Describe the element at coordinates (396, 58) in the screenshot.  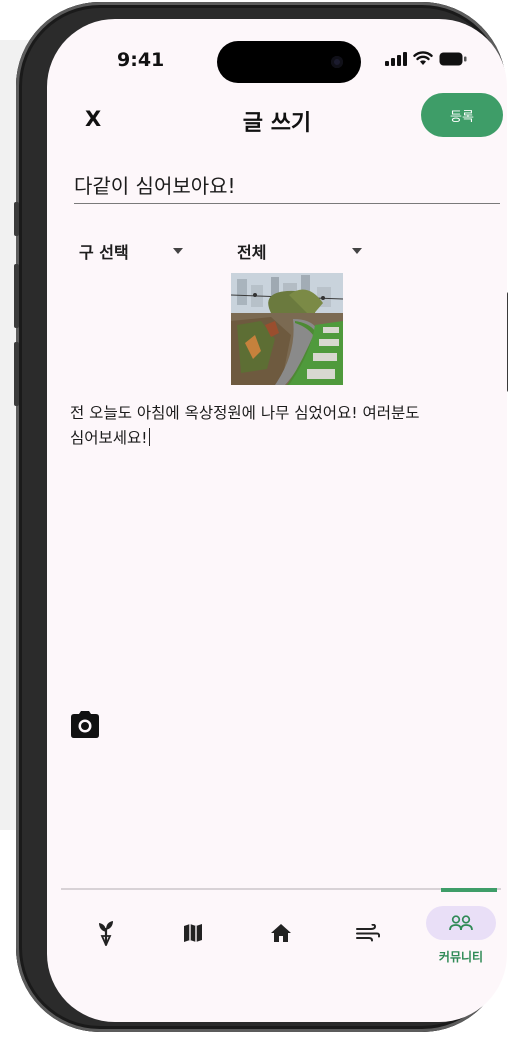
I see `signal-icon` at that location.